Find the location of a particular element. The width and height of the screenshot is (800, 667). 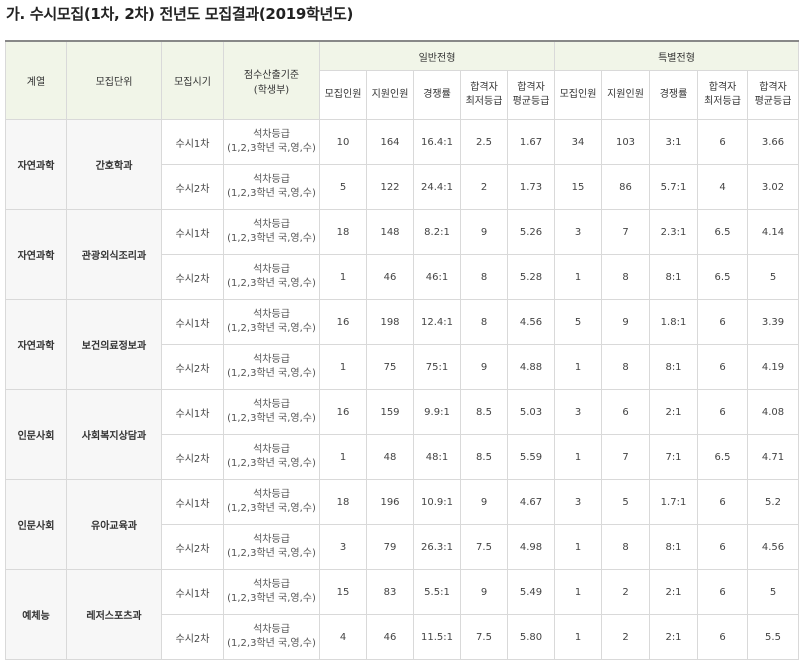

special-avg-grade-cell: 4.14 is located at coordinates (773, 232).